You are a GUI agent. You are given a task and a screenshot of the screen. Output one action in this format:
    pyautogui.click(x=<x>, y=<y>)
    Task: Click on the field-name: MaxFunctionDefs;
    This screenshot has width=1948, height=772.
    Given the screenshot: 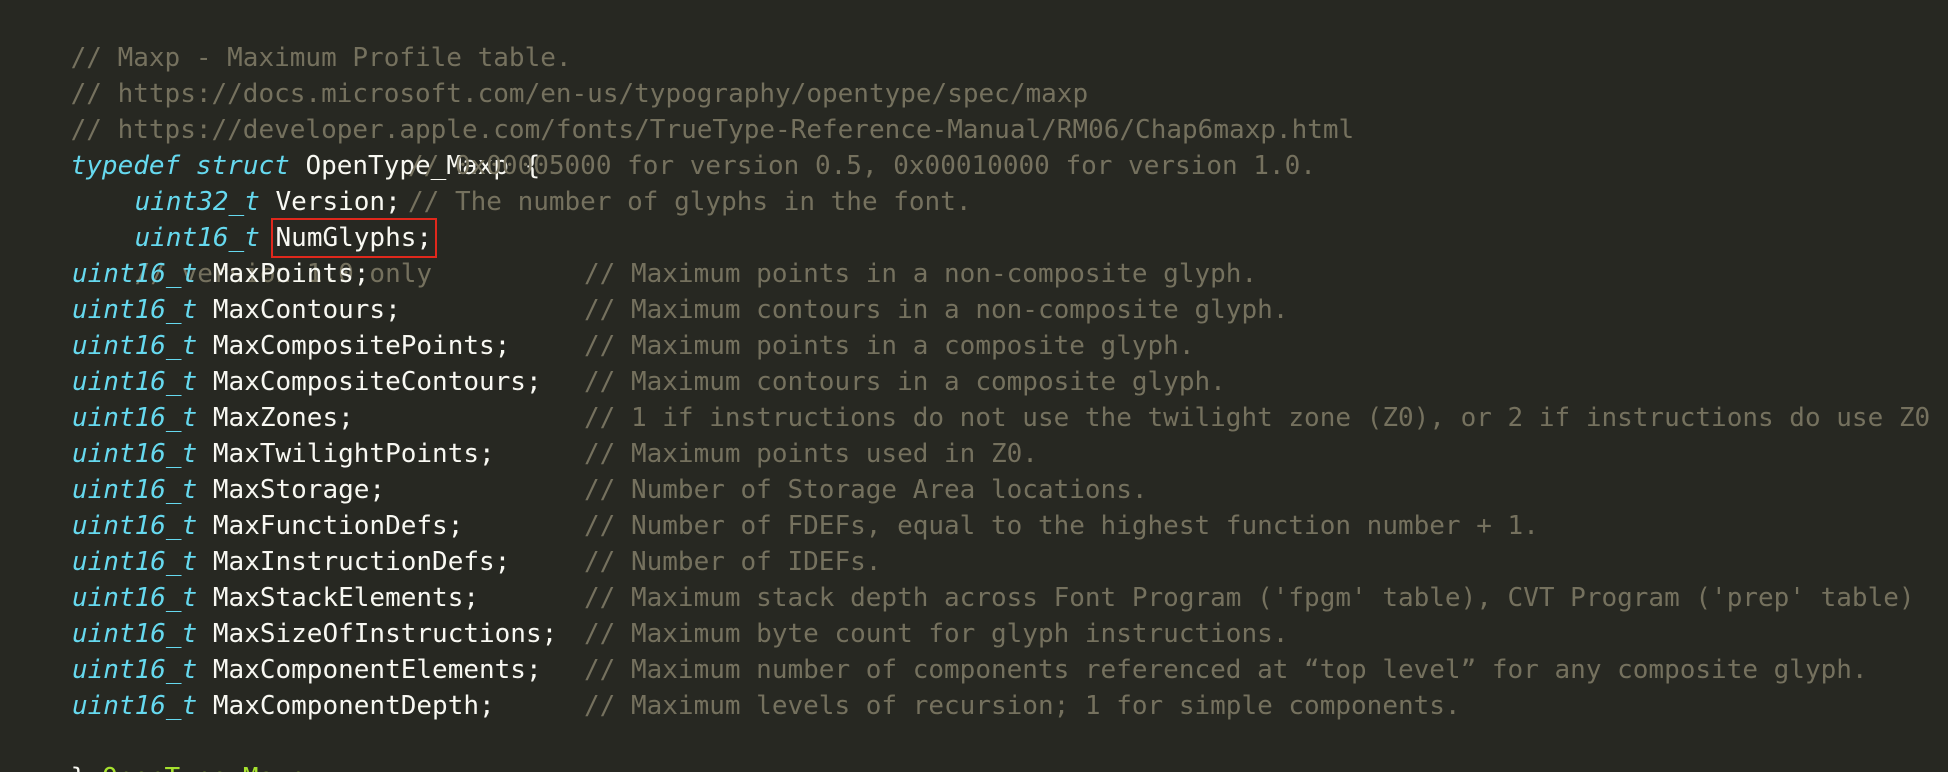 What is the action you would take?
    pyautogui.click(x=338, y=526)
    